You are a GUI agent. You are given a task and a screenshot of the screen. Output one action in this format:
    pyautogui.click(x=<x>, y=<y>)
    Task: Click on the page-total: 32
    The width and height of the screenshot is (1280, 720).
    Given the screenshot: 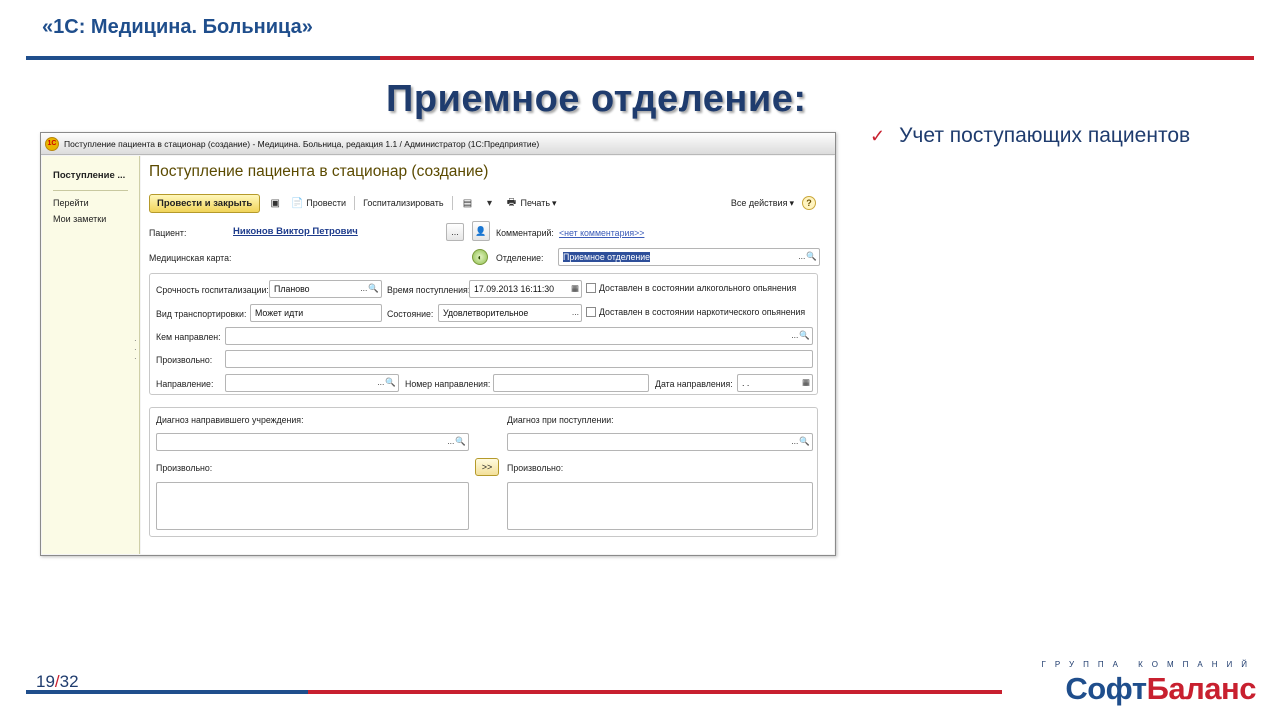 What is the action you would take?
    pyautogui.click(x=69, y=681)
    